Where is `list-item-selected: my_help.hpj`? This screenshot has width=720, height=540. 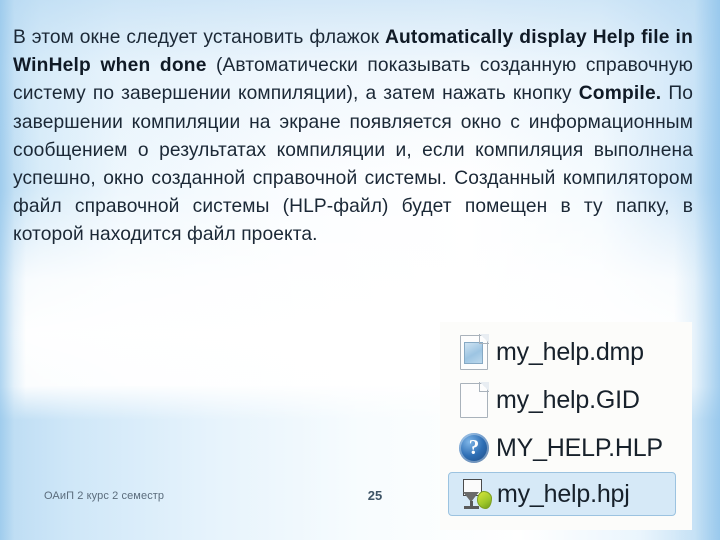 list-item-selected: my_help.hpj is located at coordinates (562, 494).